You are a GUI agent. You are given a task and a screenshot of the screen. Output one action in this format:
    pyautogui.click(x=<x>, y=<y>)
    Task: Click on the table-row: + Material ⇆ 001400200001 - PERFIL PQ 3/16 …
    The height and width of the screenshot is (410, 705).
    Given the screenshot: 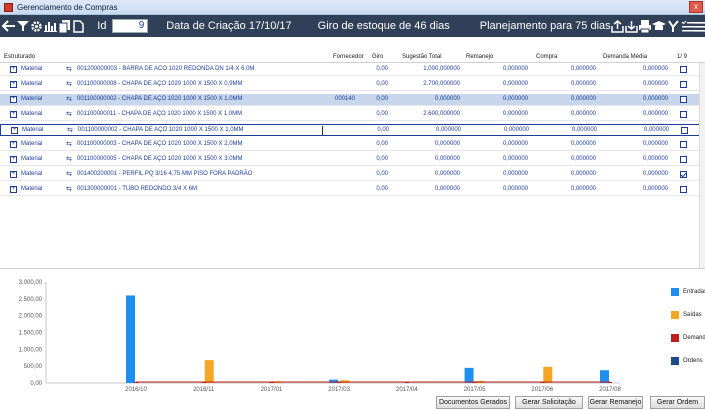 What is the action you would take?
    pyautogui.click(x=350, y=175)
    